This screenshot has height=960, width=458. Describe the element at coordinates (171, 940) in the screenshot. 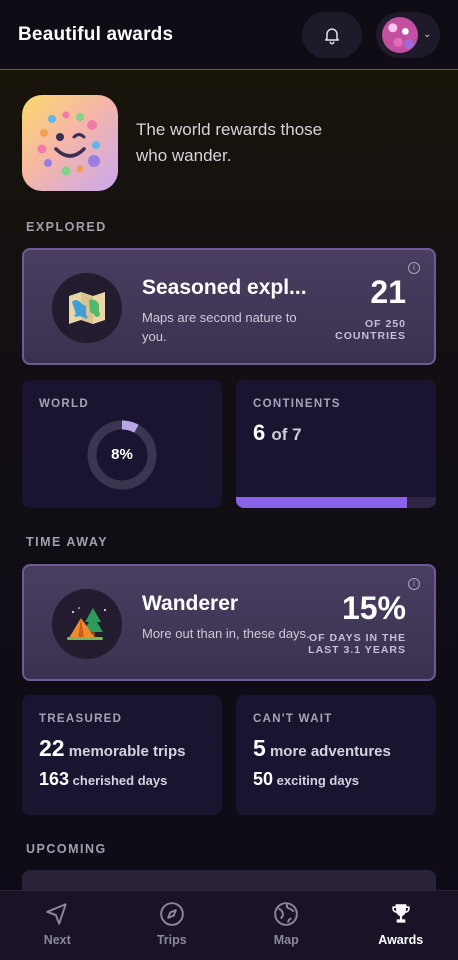

I see `nav-label: Trips` at that location.